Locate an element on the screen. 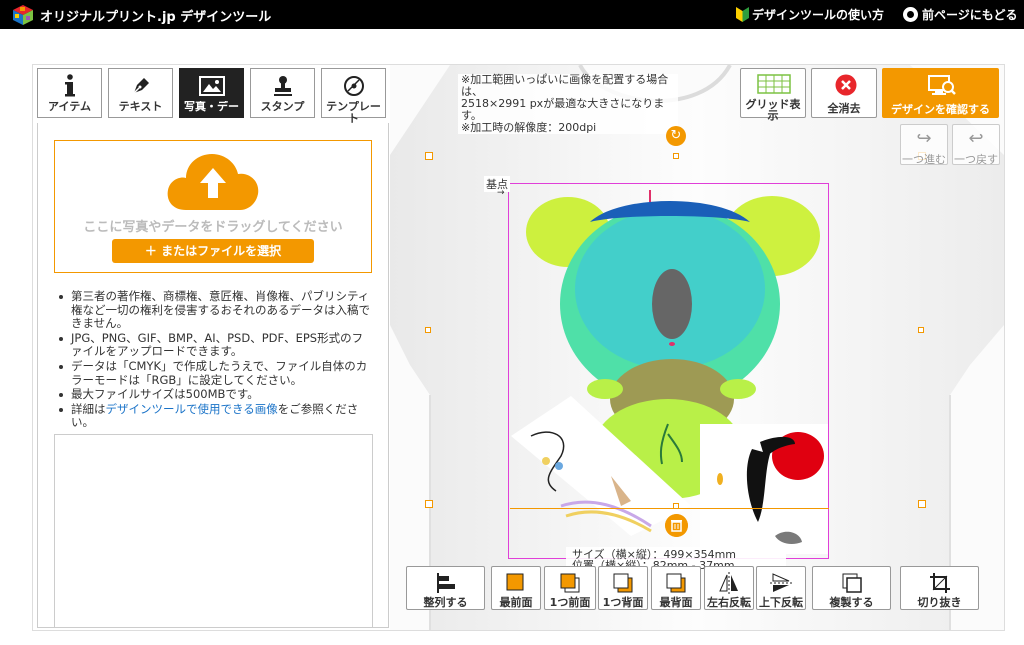 The height and width of the screenshot is (645, 1024). tab-label: テキスト is located at coordinates (140, 107).